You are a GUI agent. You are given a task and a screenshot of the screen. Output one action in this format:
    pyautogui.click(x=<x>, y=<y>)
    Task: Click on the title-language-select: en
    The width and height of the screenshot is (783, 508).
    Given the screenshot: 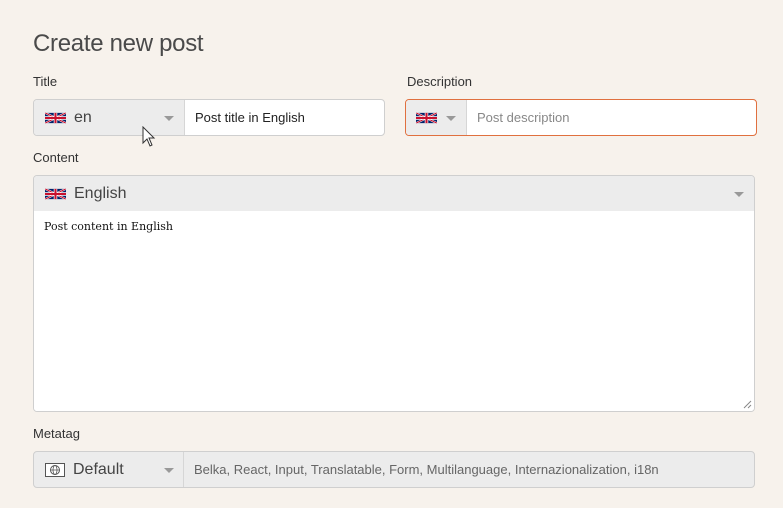 What is the action you would take?
    pyautogui.click(x=109, y=117)
    